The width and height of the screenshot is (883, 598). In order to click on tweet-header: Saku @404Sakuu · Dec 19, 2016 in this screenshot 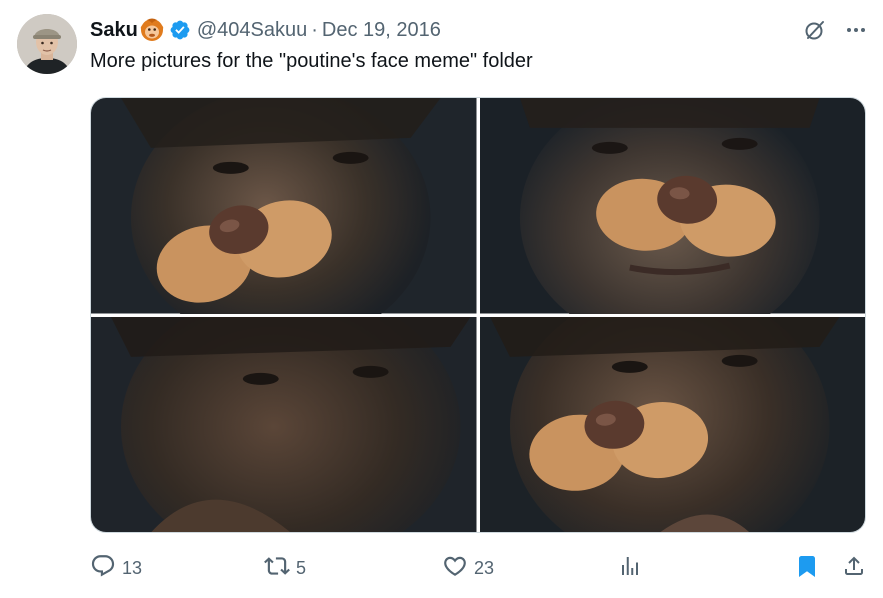, I will do `click(265, 30)`.